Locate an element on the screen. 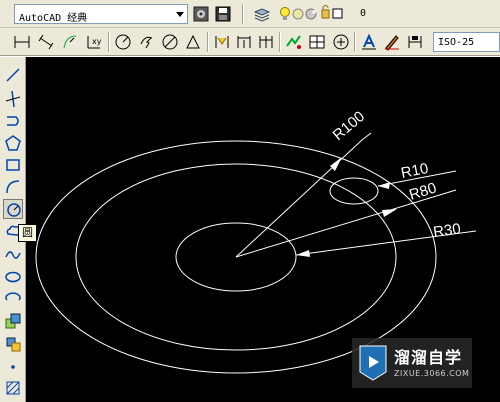 This screenshot has height=402, width=500. top-toolbar: AutoCAD 经典 0 is located at coordinates (250, 14).